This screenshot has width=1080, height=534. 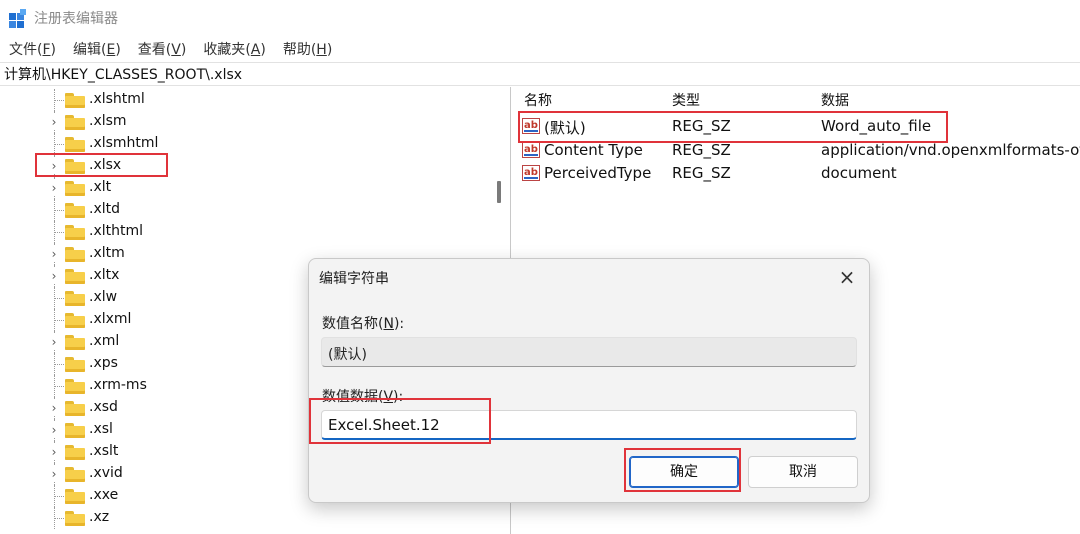 What do you see at coordinates (797, 173) in the screenshot?
I see `value-row-perceived-type: ab PerceivedType REG_SZ document` at bounding box center [797, 173].